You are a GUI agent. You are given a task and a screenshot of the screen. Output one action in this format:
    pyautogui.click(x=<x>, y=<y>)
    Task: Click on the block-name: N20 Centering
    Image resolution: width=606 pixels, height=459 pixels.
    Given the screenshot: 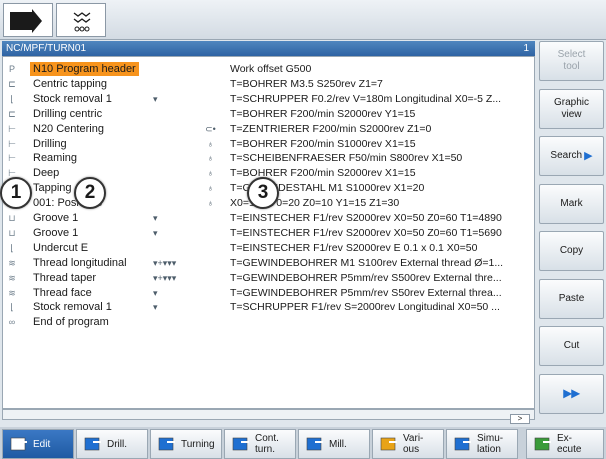 What is the action you would take?
    pyautogui.click(x=68, y=128)
    